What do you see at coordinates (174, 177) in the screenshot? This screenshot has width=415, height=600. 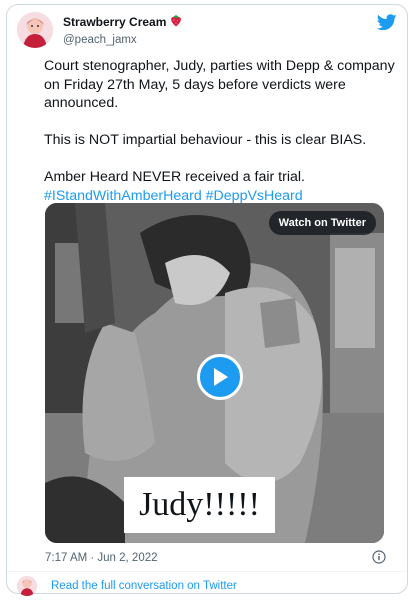 I see `tweet-line: Amber Heard NEVER received a fair trial.` at bounding box center [174, 177].